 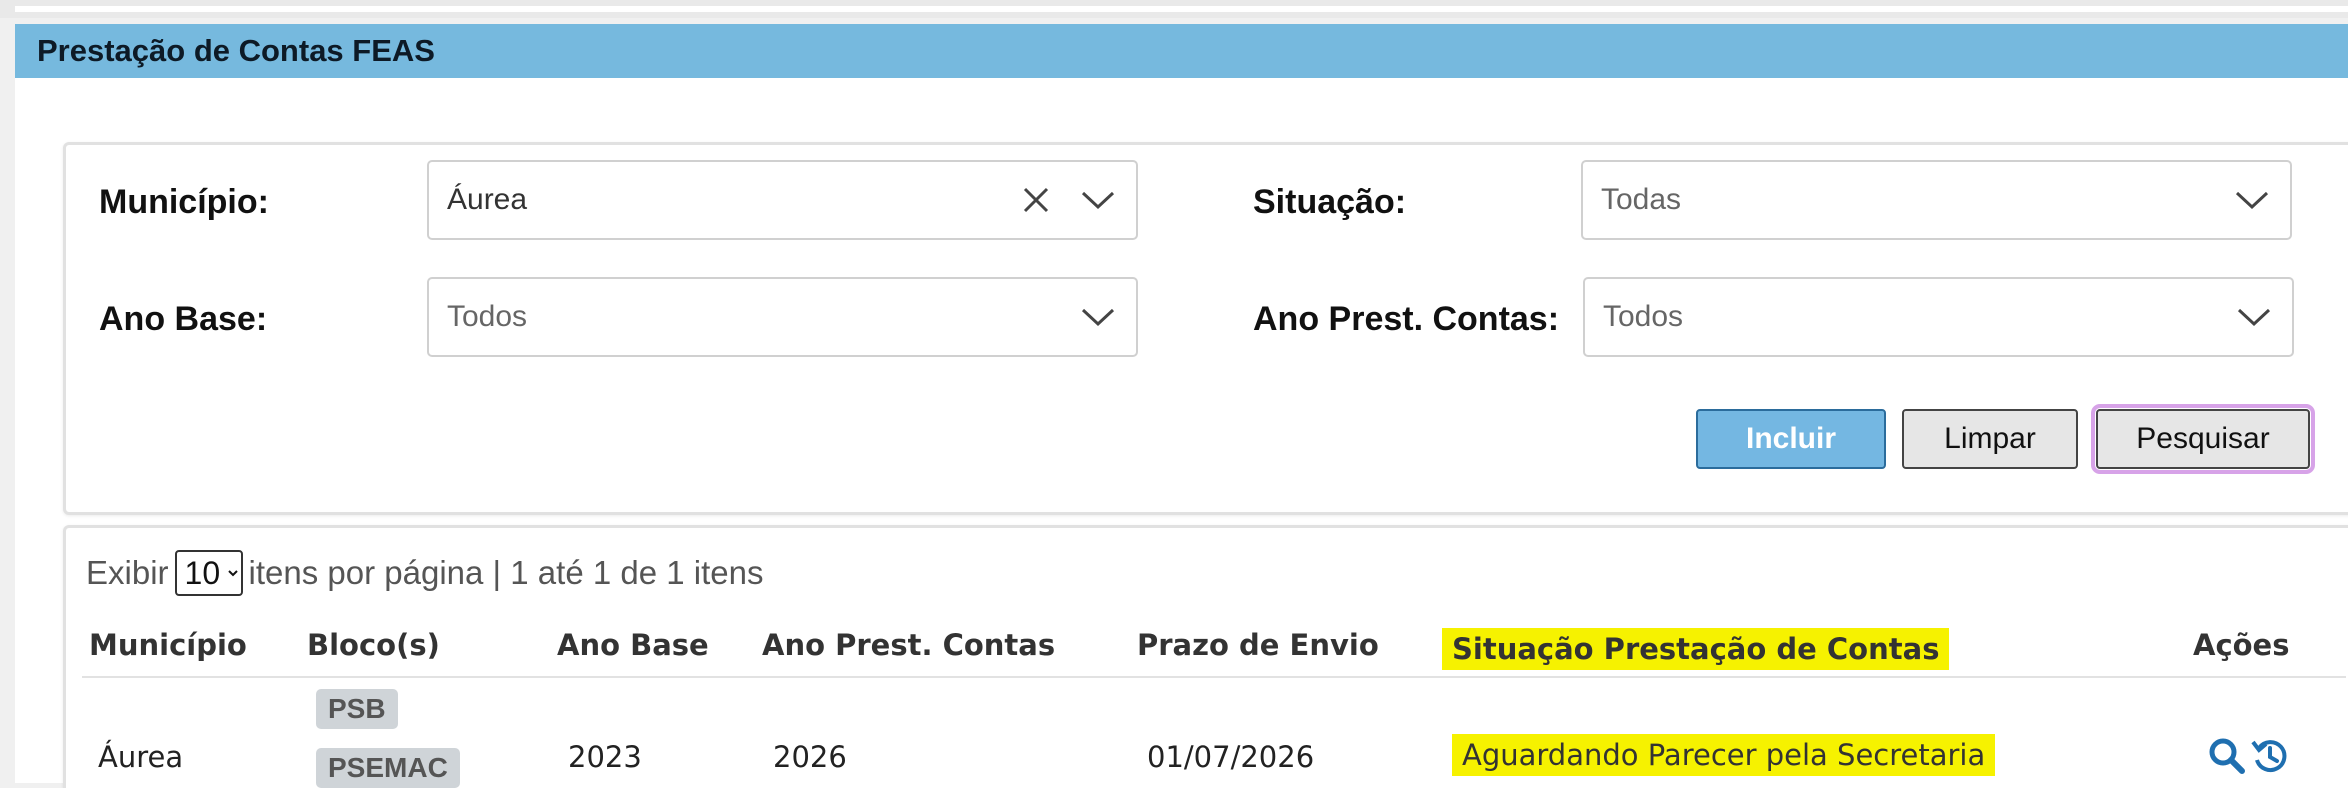 What do you see at coordinates (487, 199) in the screenshot?
I see `municipio-select-value: Áurea` at bounding box center [487, 199].